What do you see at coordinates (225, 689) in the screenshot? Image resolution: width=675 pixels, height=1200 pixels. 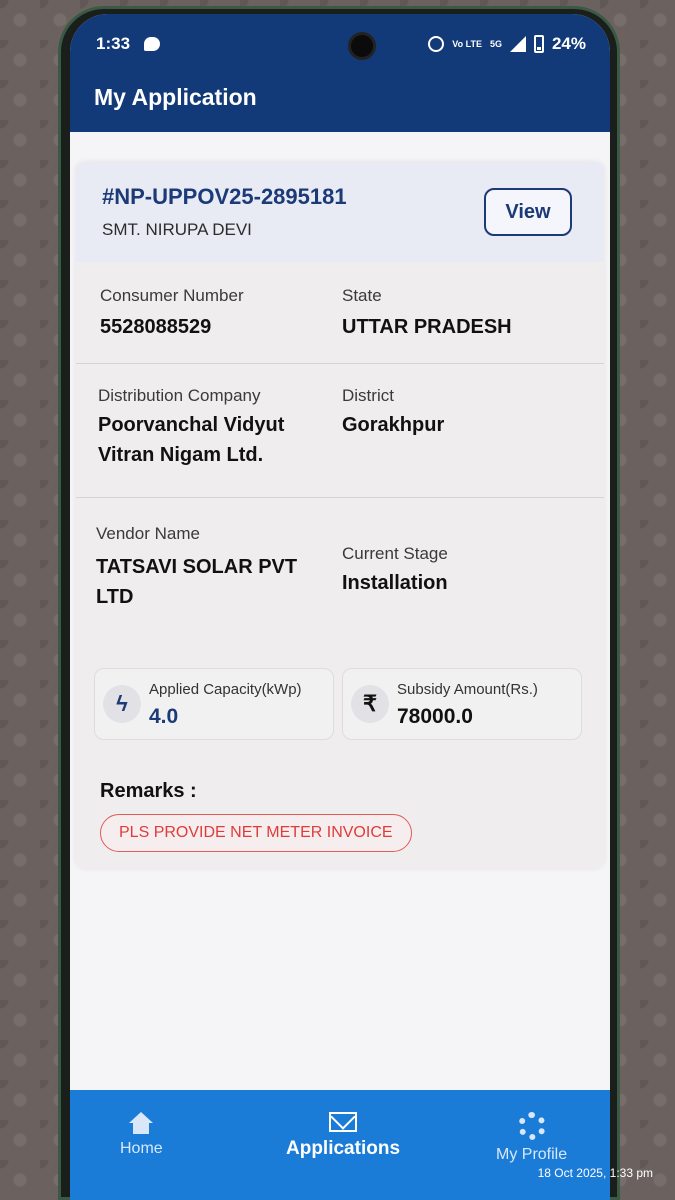 I see `capacity-label: Applied Capacity(kWp)` at bounding box center [225, 689].